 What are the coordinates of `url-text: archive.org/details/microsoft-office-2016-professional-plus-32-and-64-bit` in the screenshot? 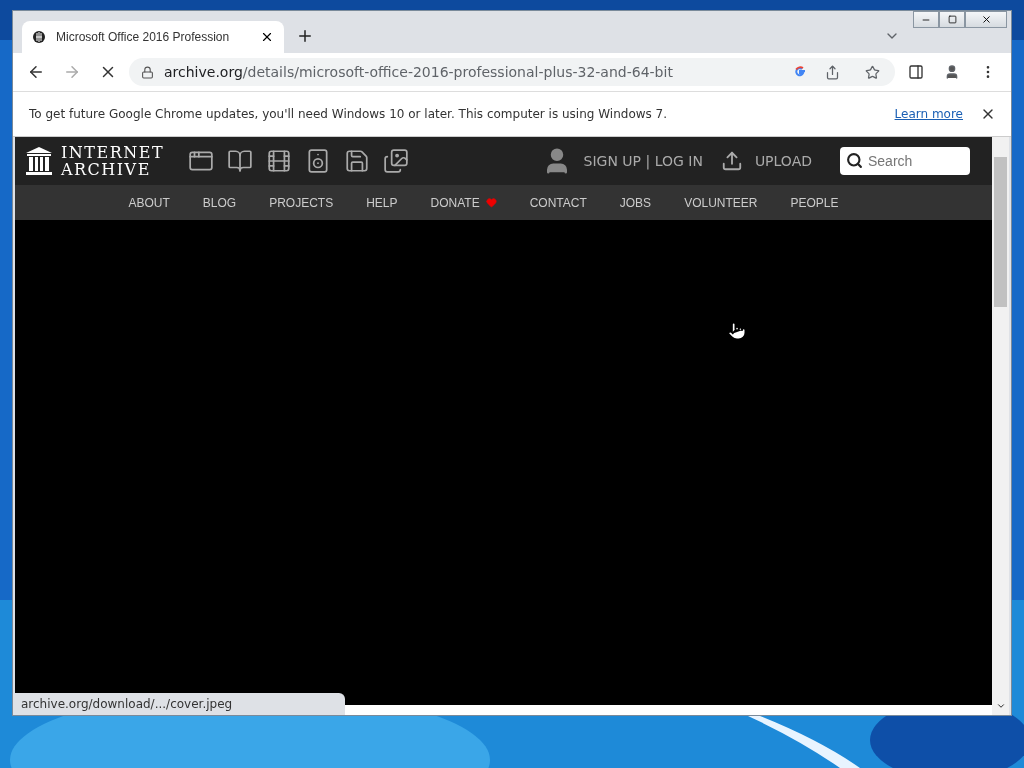 It's located at (419, 72).